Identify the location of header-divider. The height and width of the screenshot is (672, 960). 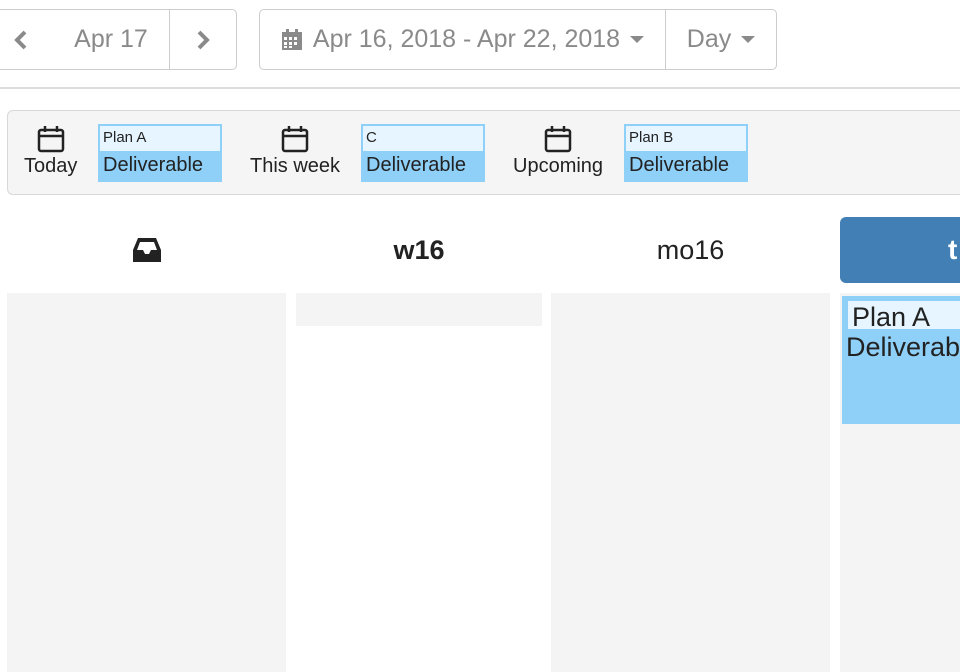
(480, 88).